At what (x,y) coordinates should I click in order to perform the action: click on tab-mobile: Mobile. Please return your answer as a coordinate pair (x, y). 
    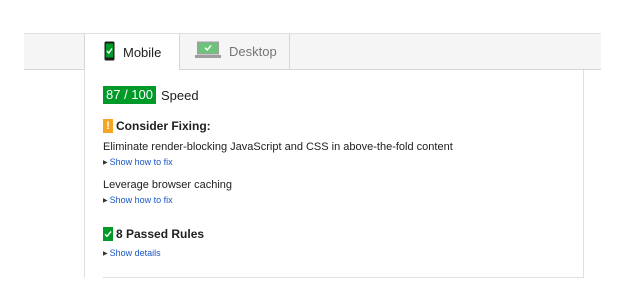
    Looking at the image, I should click on (132, 52).